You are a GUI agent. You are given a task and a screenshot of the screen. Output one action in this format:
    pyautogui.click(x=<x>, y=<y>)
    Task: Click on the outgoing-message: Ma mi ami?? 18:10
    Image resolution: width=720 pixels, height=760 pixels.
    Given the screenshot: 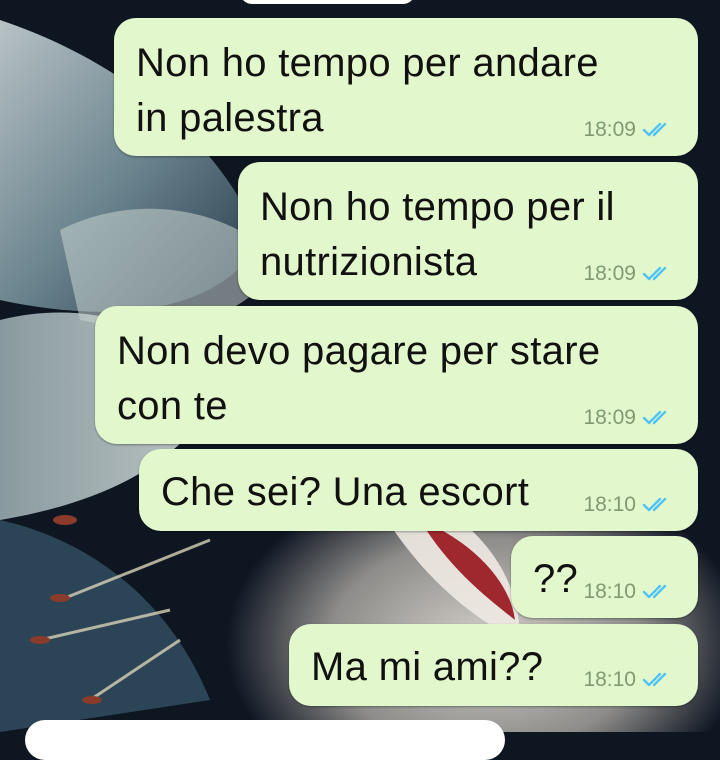 What is the action you would take?
    pyautogui.click(x=493, y=665)
    